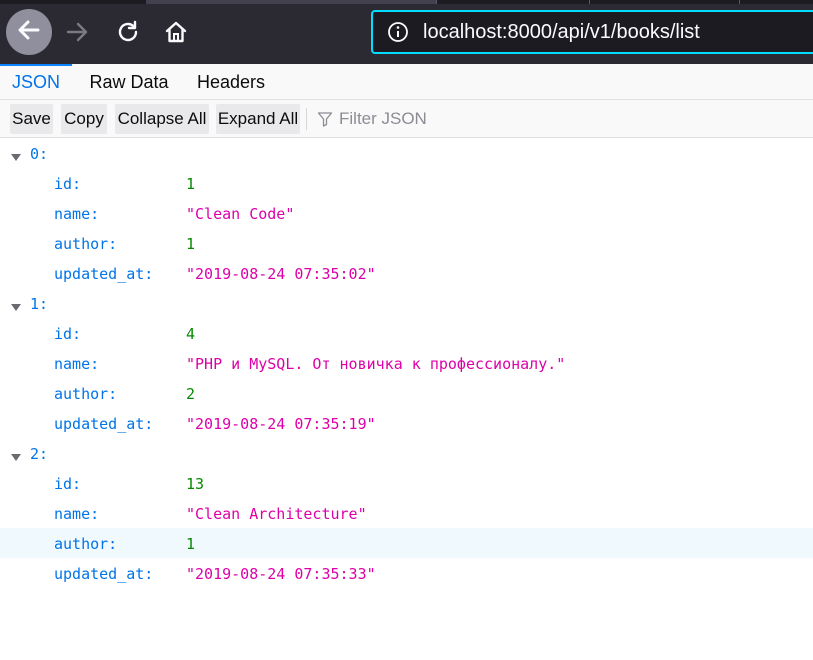  I want to click on filter-placeholder: Filter JSON, so click(383, 118).